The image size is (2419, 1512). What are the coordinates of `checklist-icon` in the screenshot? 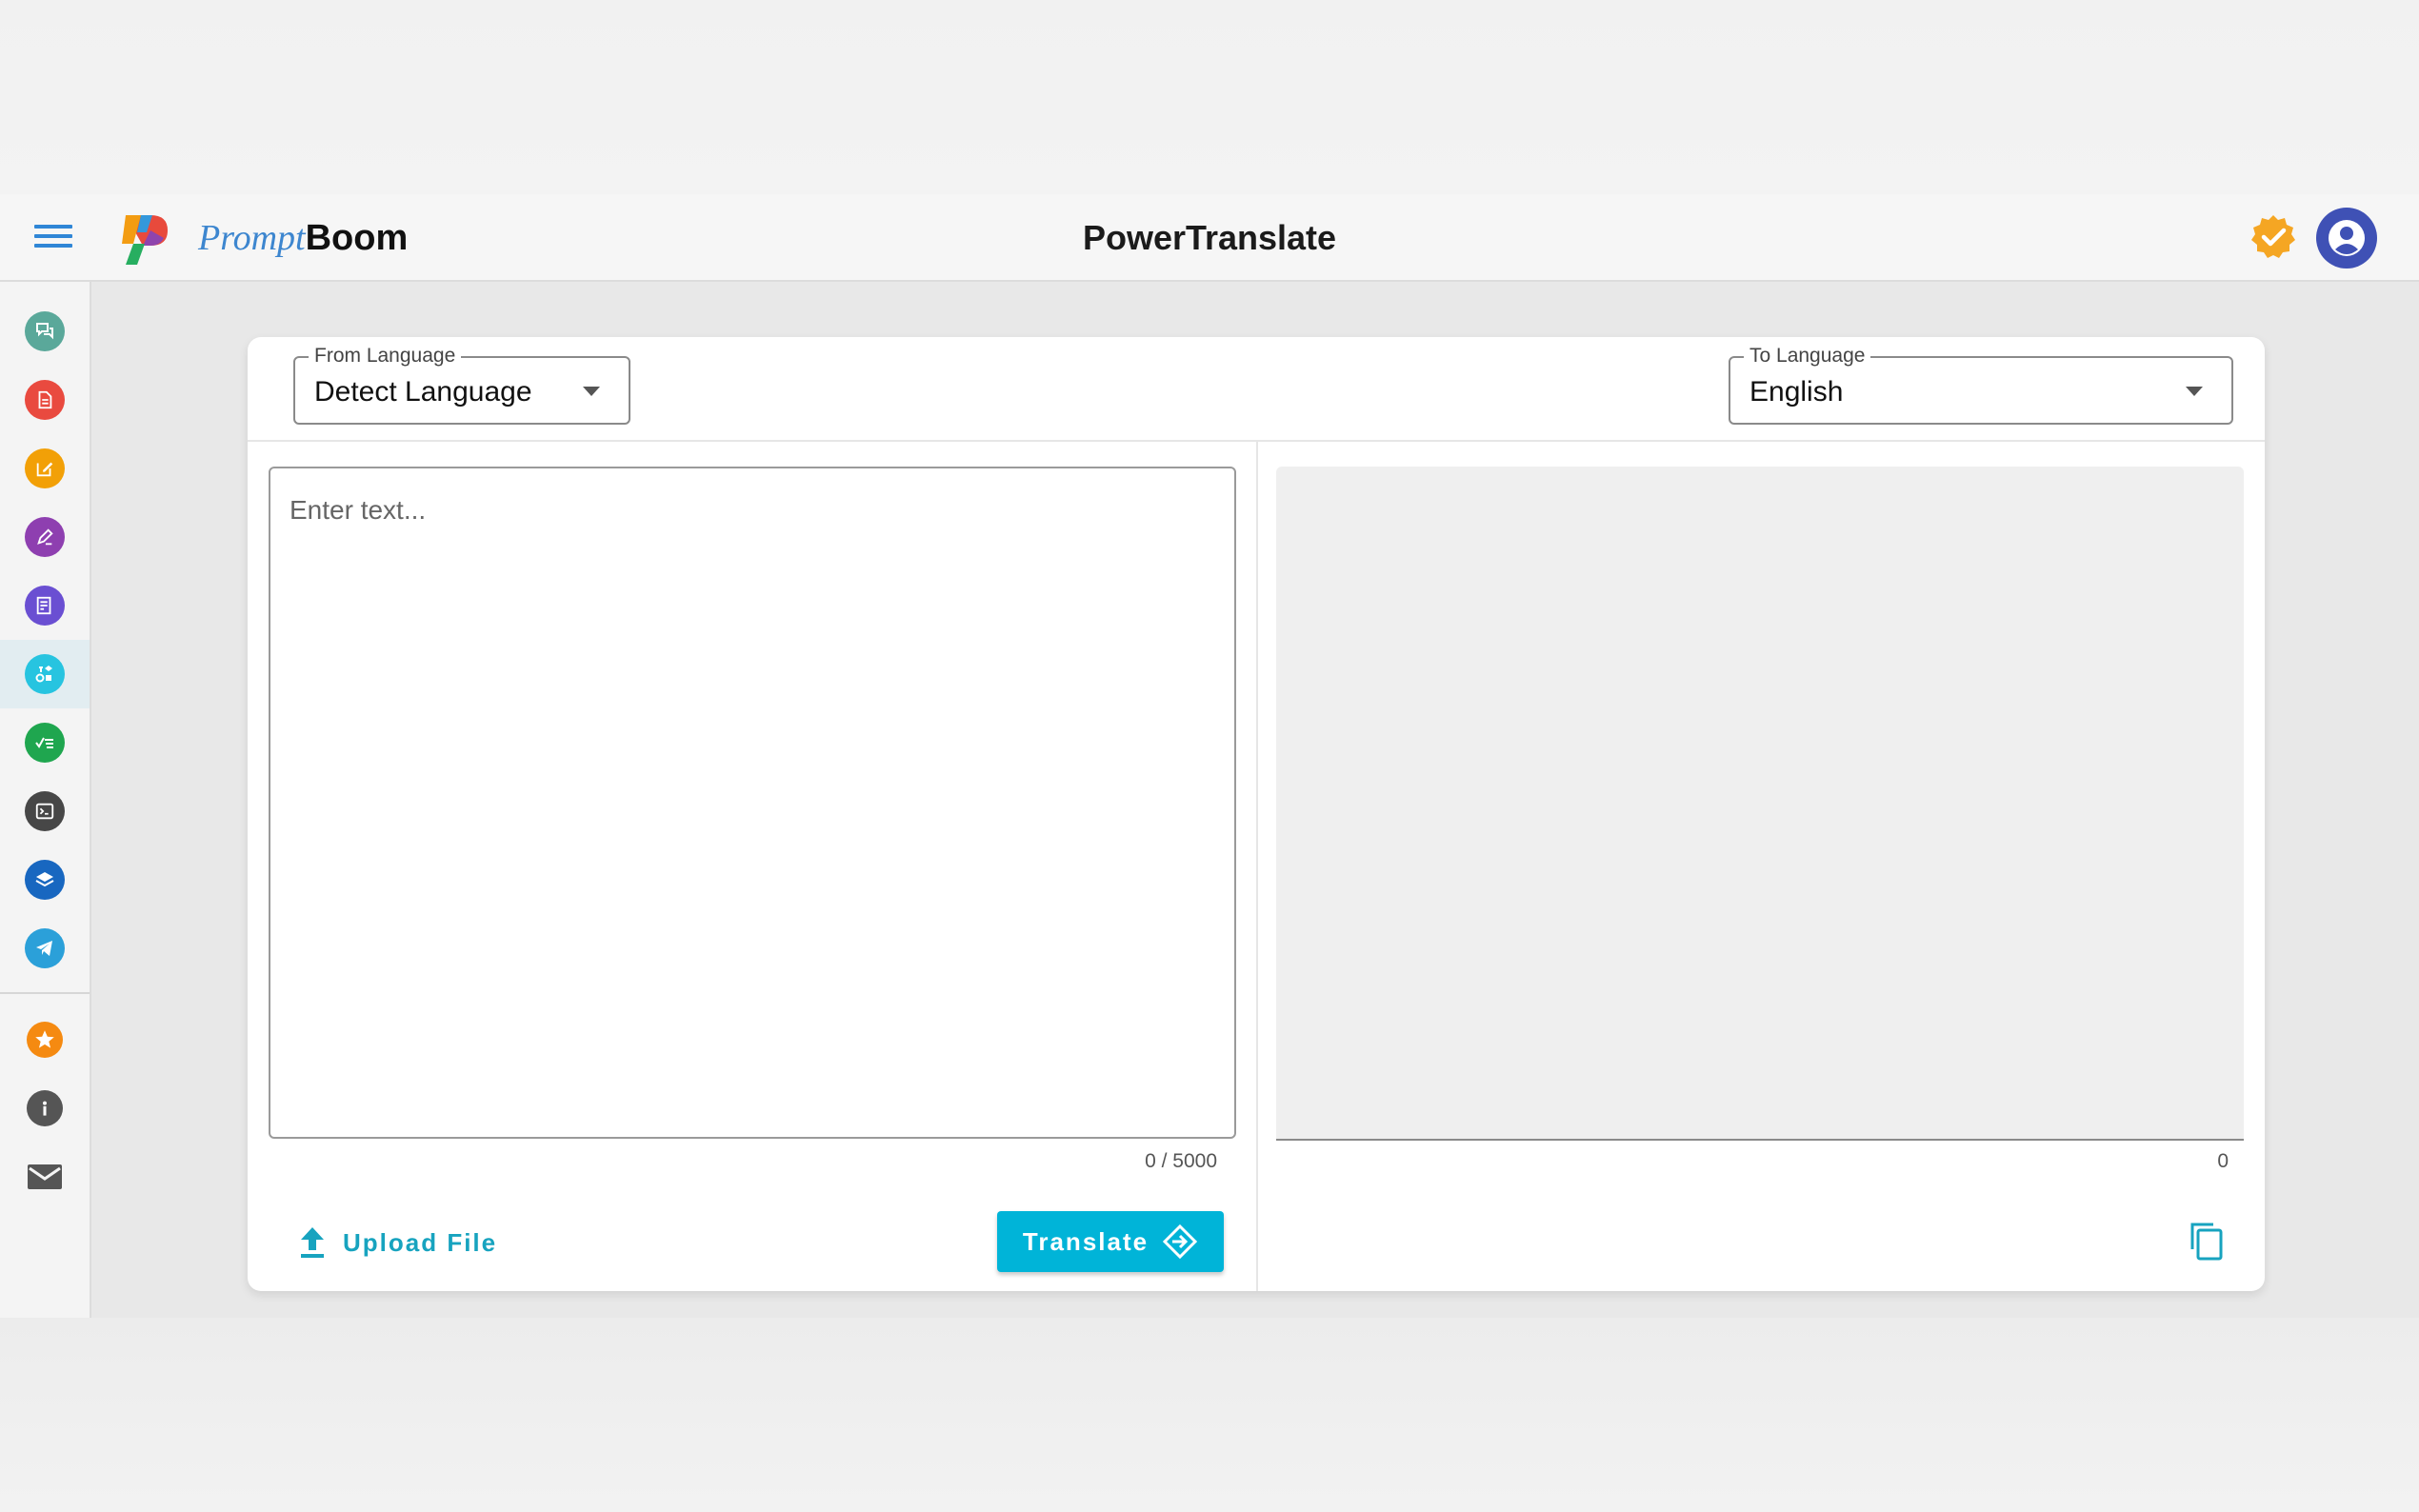 It's located at (45, 743).